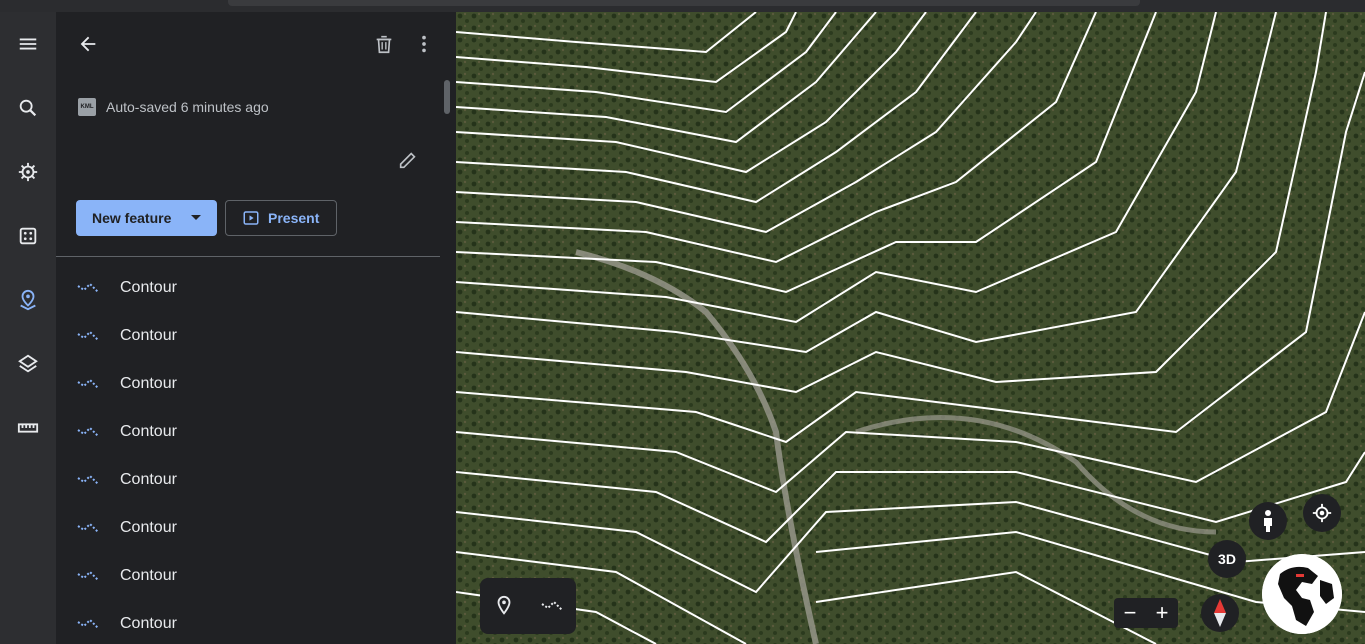 This screenshot has width=1365, height=644. I want to click on edit-project-button, so click(408, 160).